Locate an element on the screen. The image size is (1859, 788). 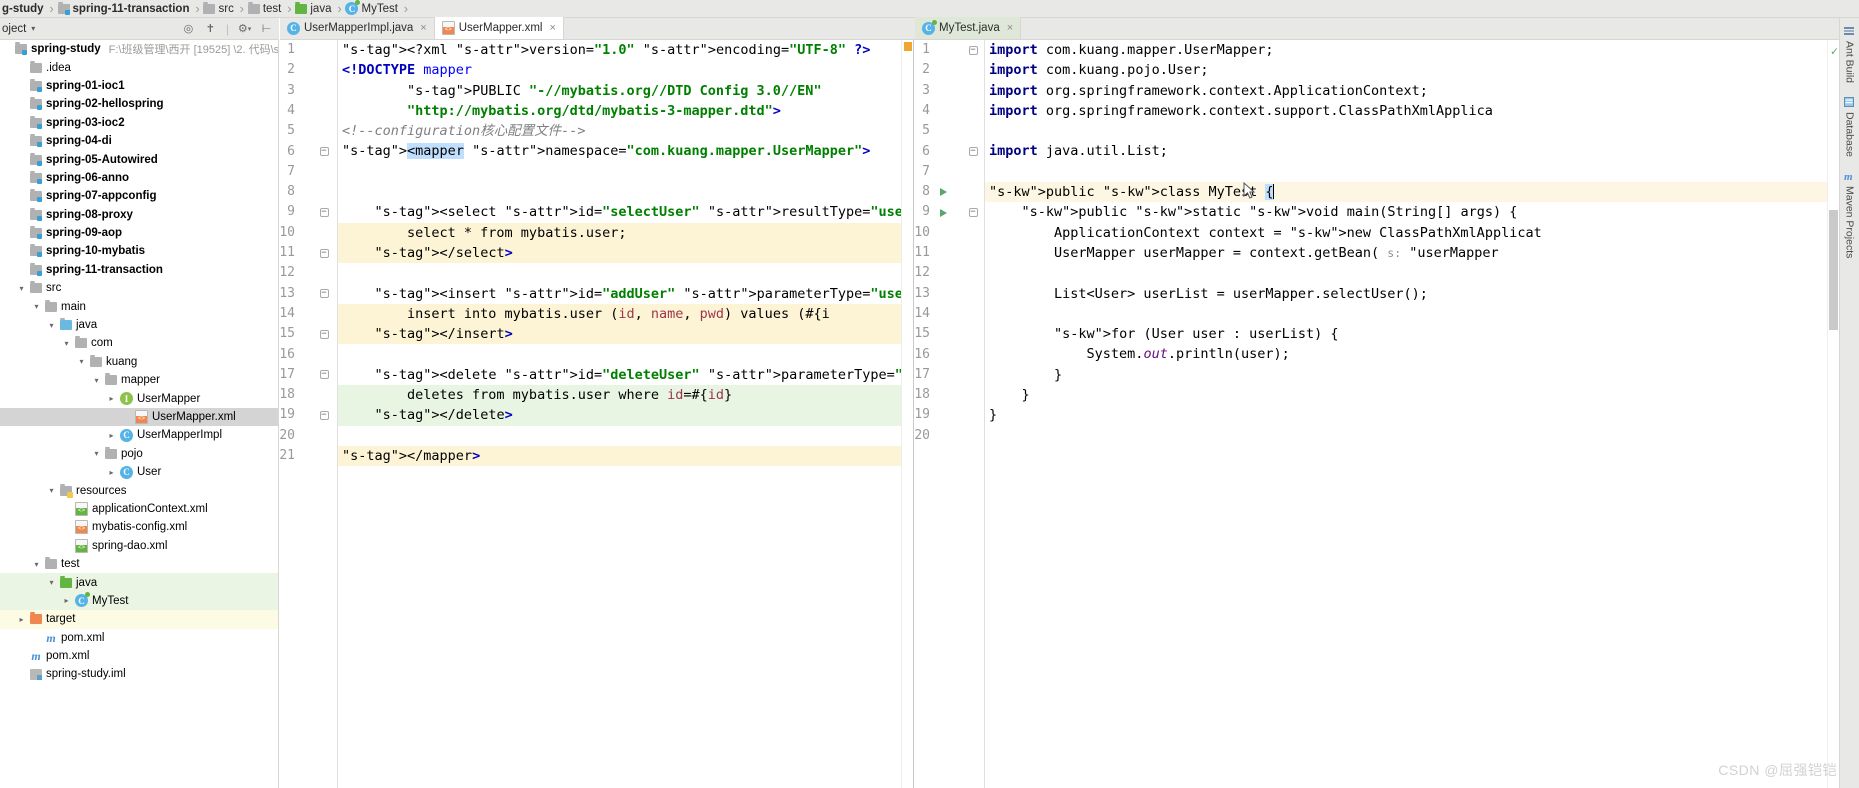
tab-mytest-java: C MyTest.java × is located at coordinates (968, 28).